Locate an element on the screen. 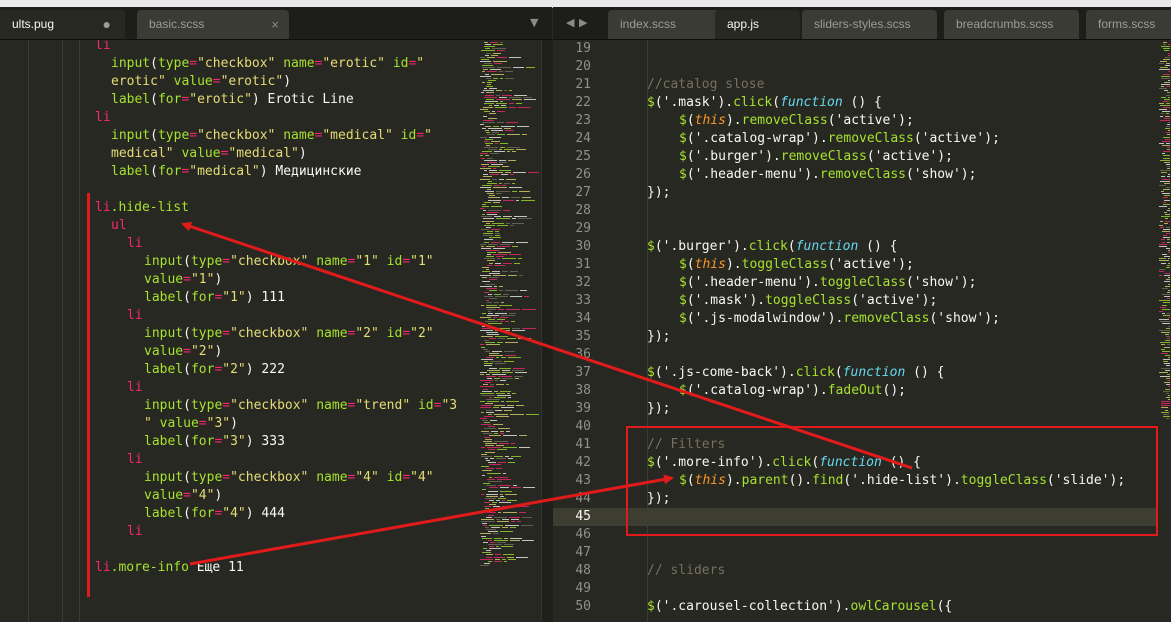 This screenshot has height=622, width=1171. code-token: value is located at coordinates (179, 423).